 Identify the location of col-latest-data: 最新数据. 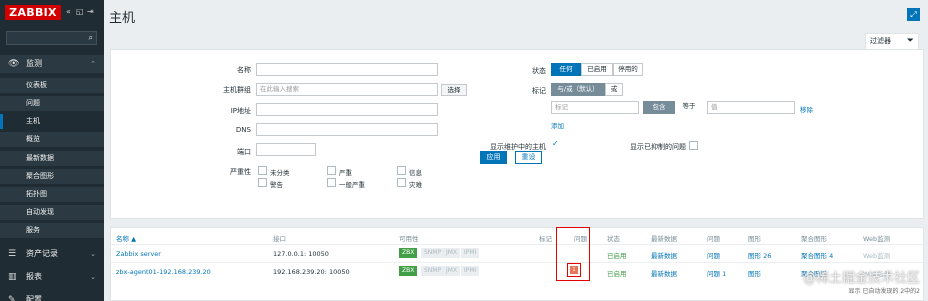
(664, 239).